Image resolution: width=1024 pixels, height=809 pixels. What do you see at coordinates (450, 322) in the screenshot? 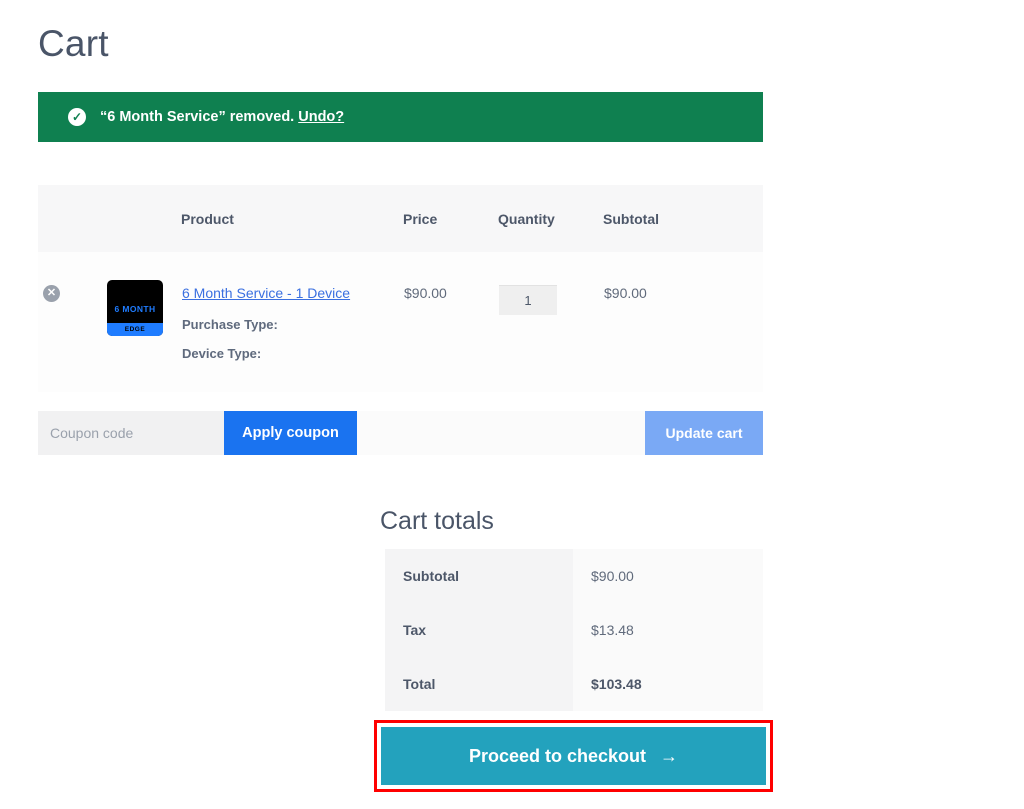
I see `cell-price: $90.00` at bounding box center [450, 322].